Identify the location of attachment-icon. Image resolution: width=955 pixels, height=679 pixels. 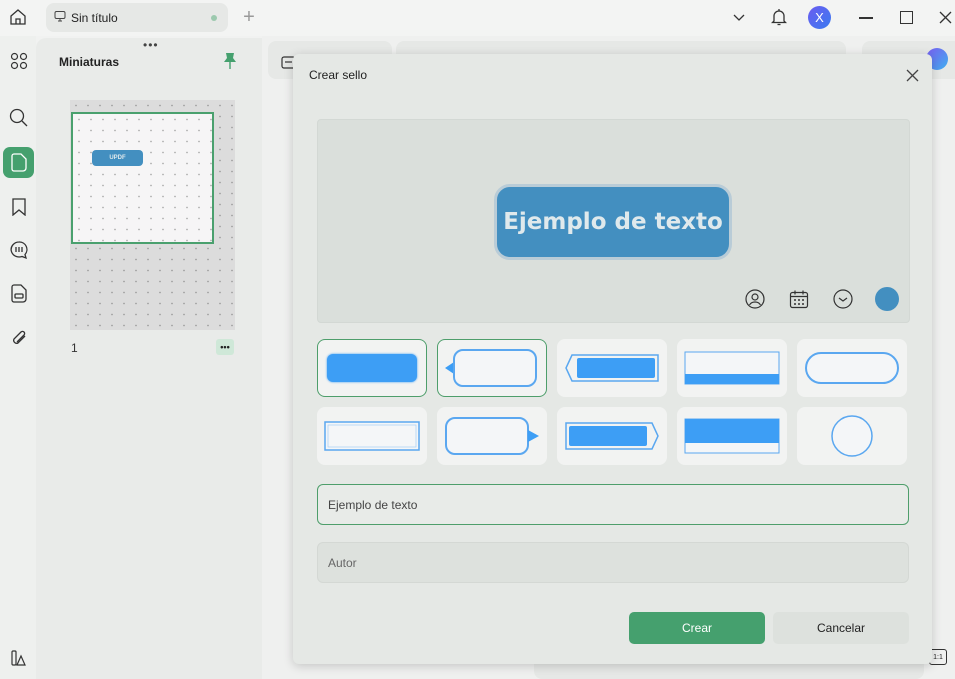
(18, 337).